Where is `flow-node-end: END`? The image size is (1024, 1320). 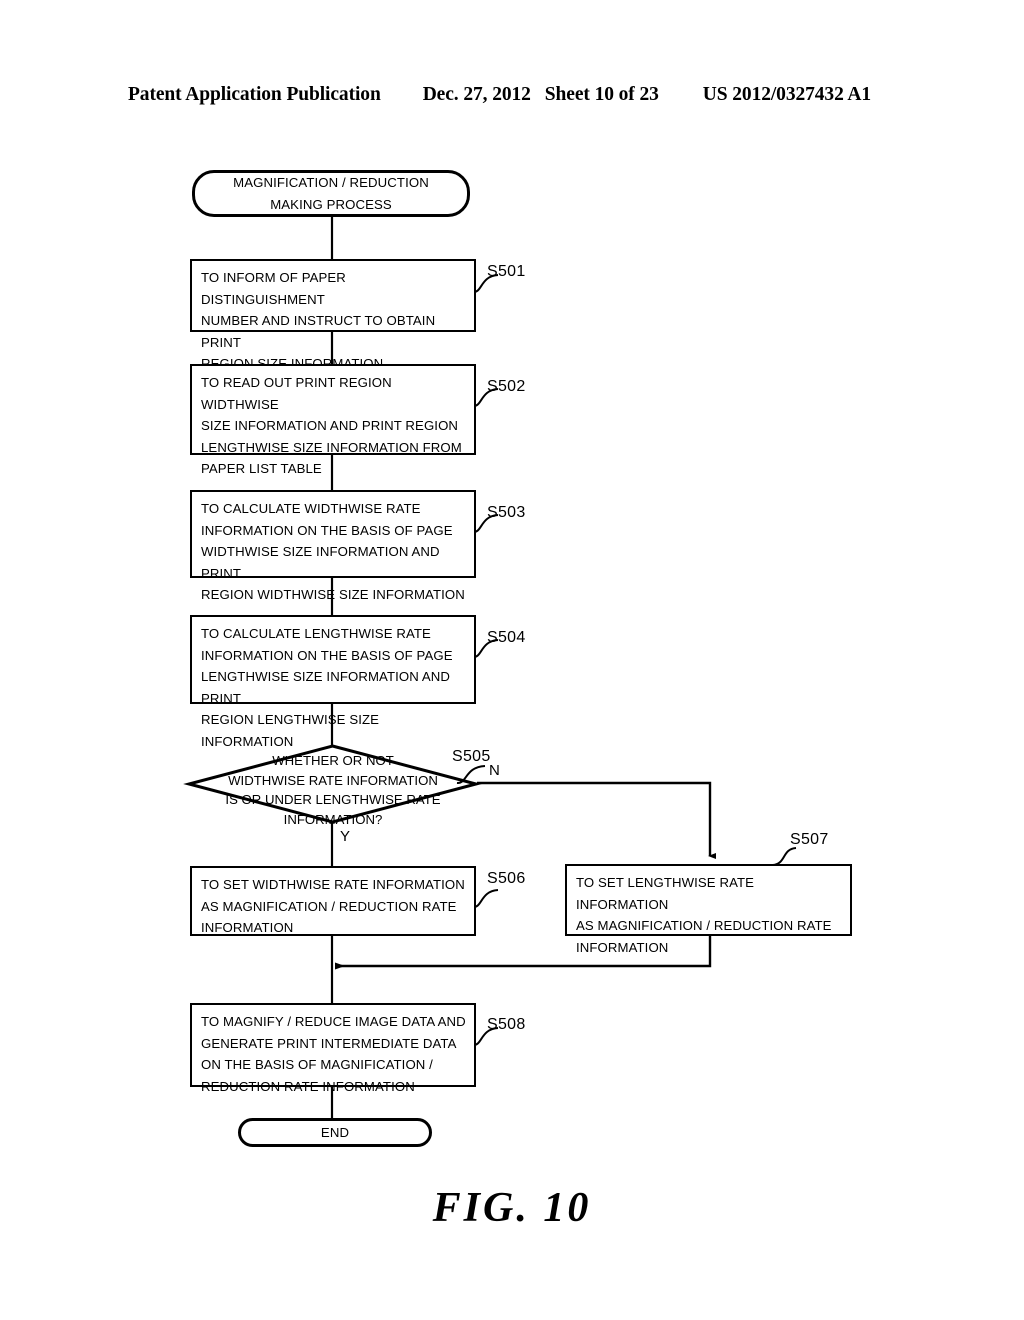
flow-node-end: END is located at coordinates (335, 1132).